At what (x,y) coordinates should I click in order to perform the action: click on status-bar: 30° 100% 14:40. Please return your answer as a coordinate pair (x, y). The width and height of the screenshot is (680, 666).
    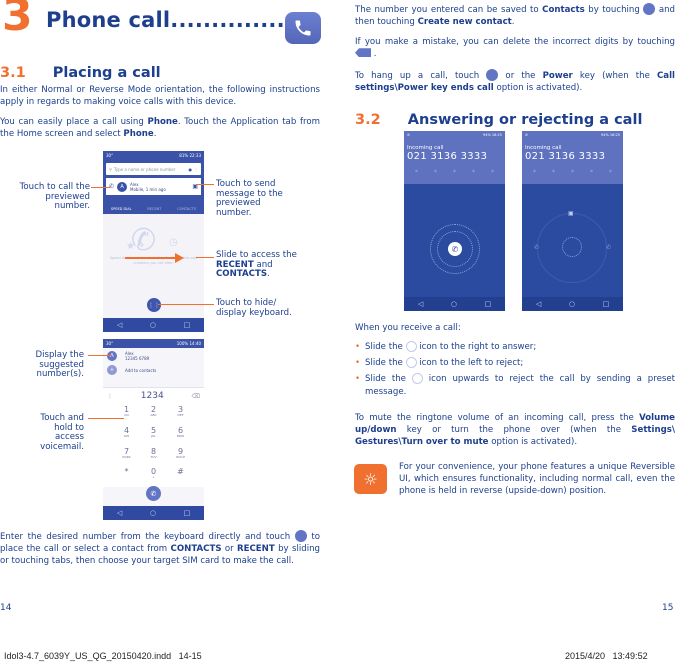
    Looking at the image, I should click on (153, 343).